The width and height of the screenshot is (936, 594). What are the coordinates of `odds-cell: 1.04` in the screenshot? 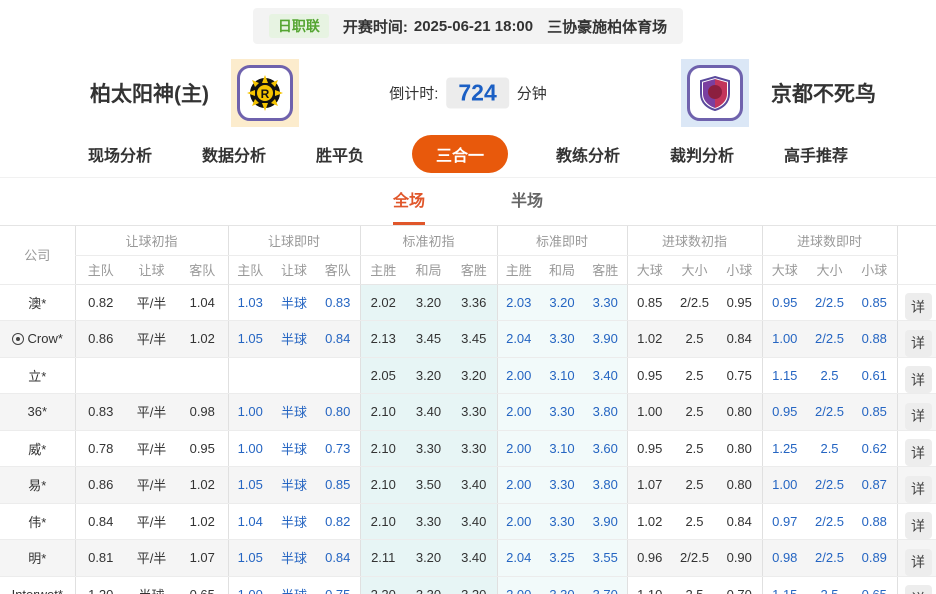 It's located at (202, 302).